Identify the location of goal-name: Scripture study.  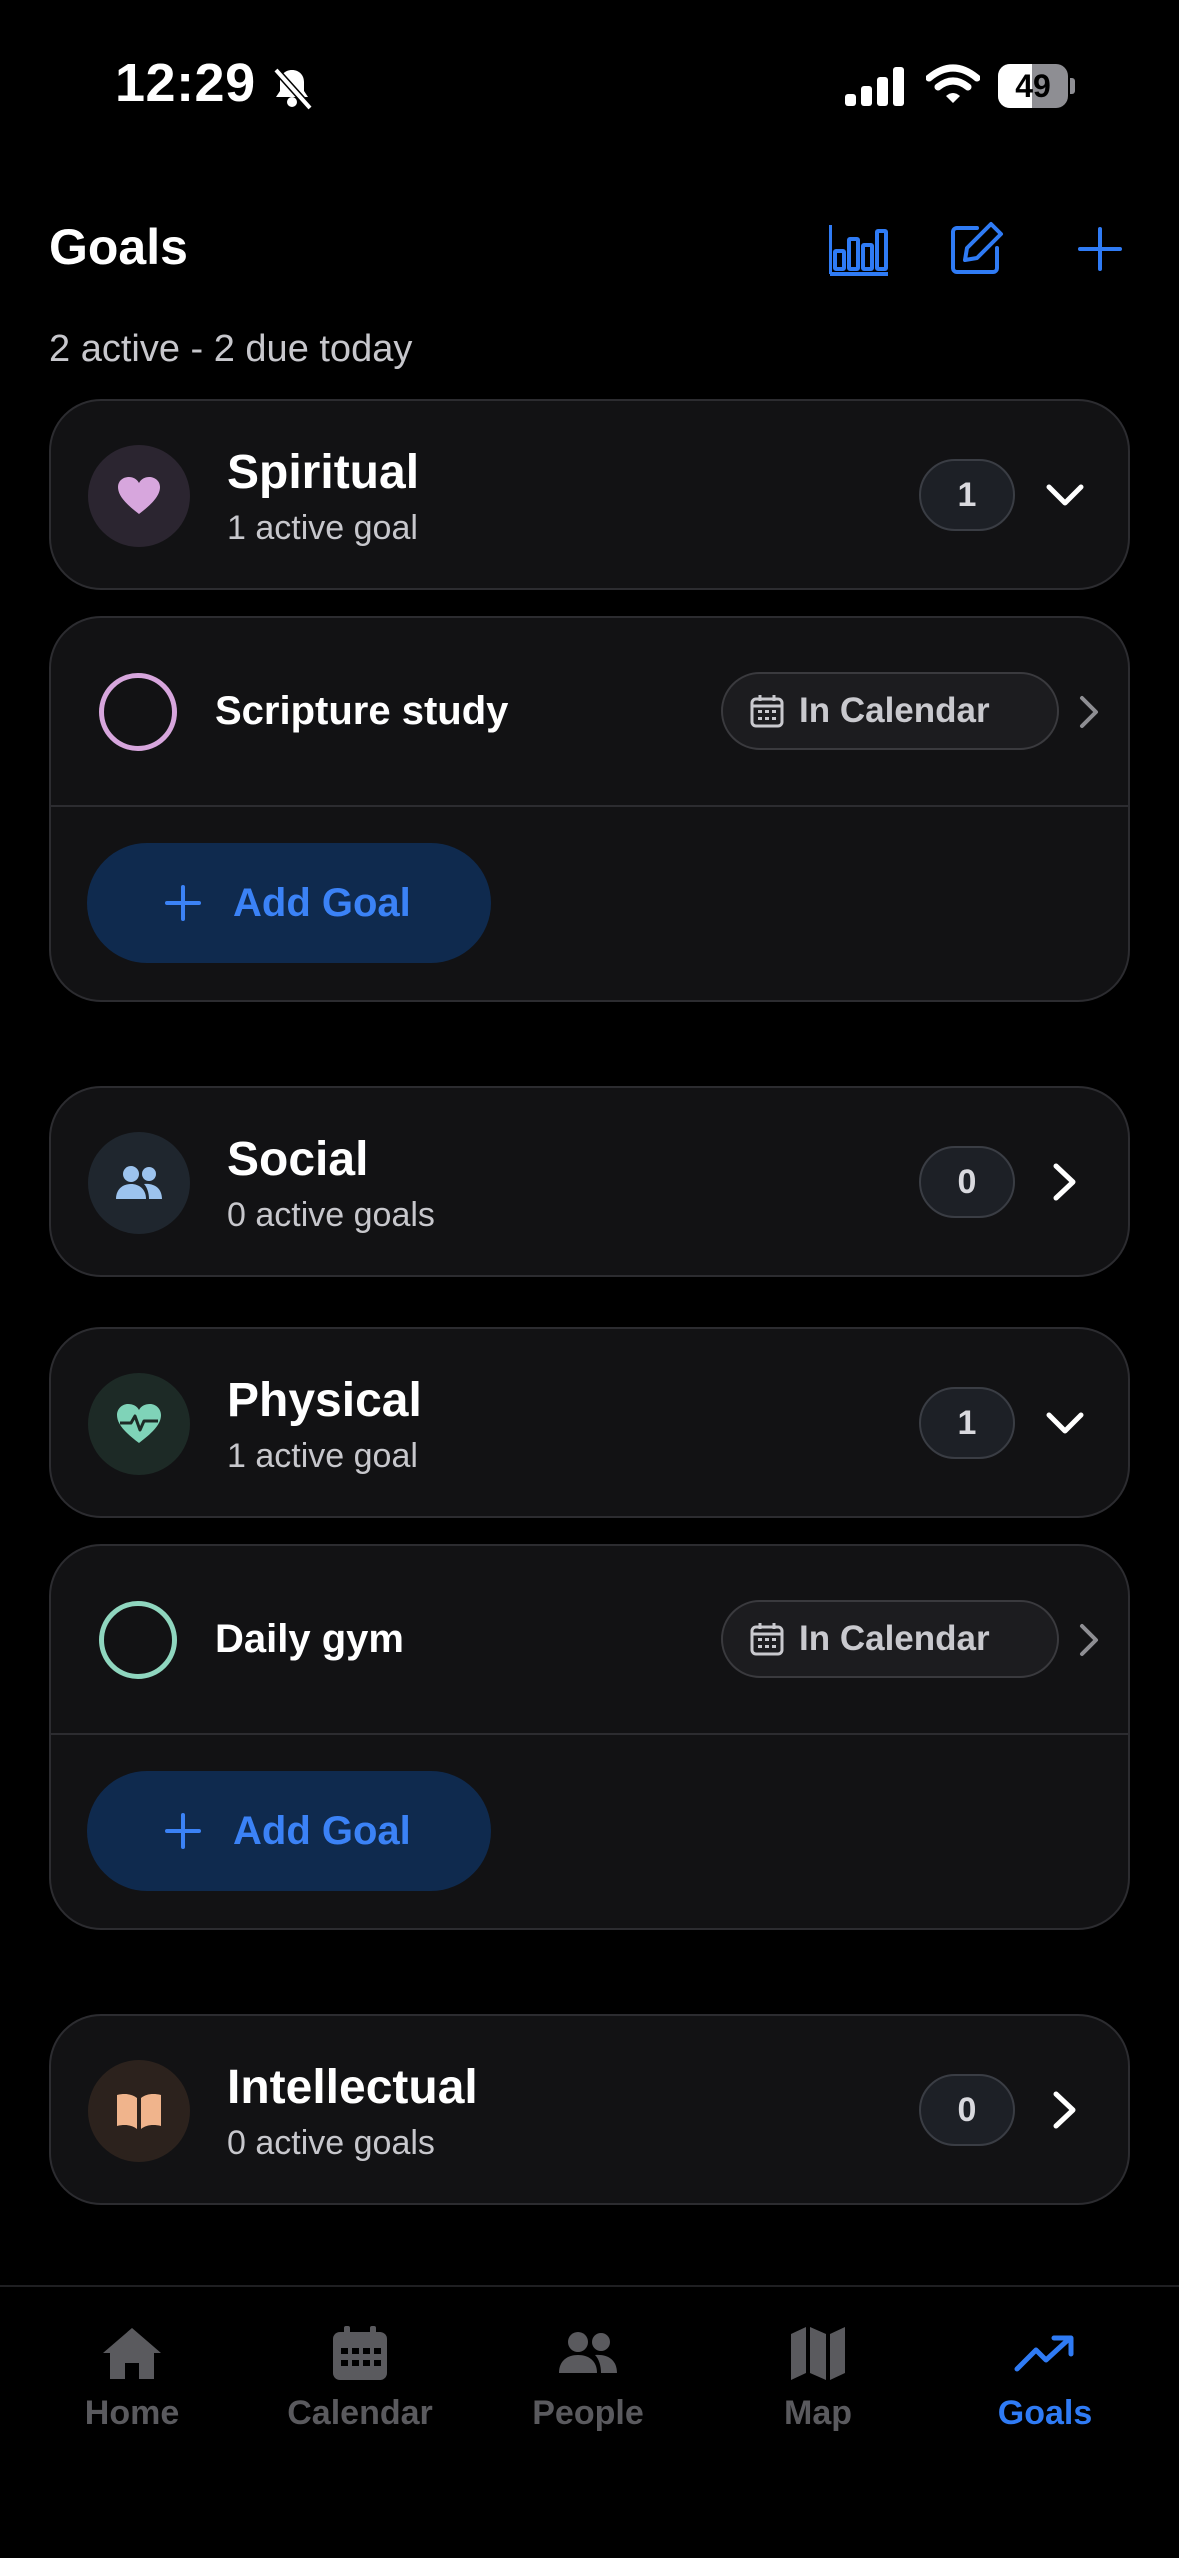
(361, 711).